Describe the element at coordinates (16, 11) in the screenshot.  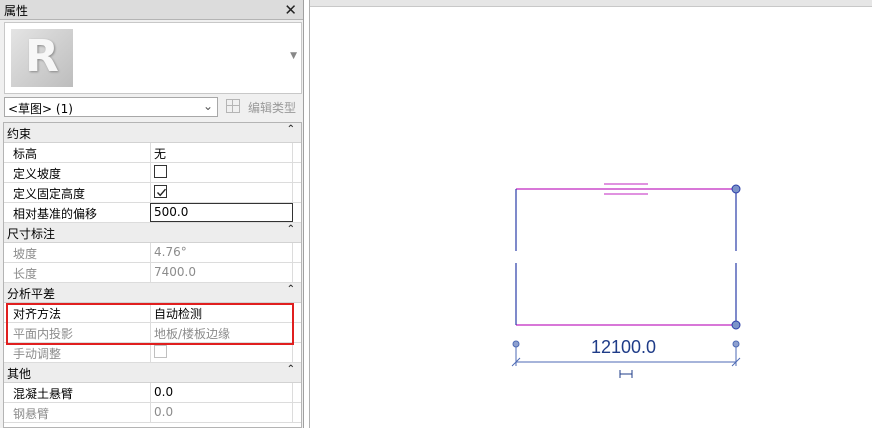
I see `palette-title: 属性` at that location.